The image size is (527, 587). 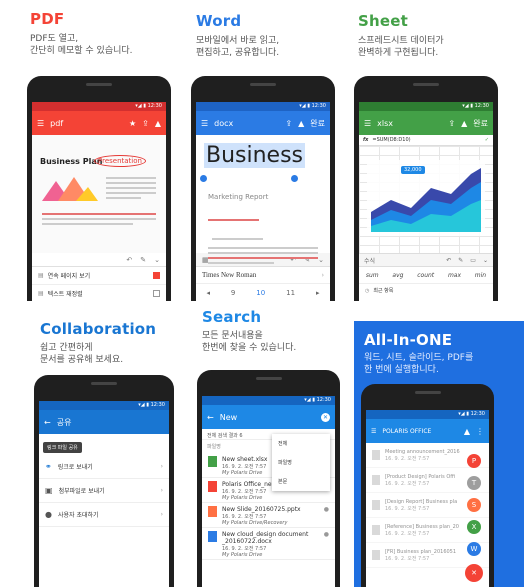 I want to click on func-max: max, so click(x=454, y=275).